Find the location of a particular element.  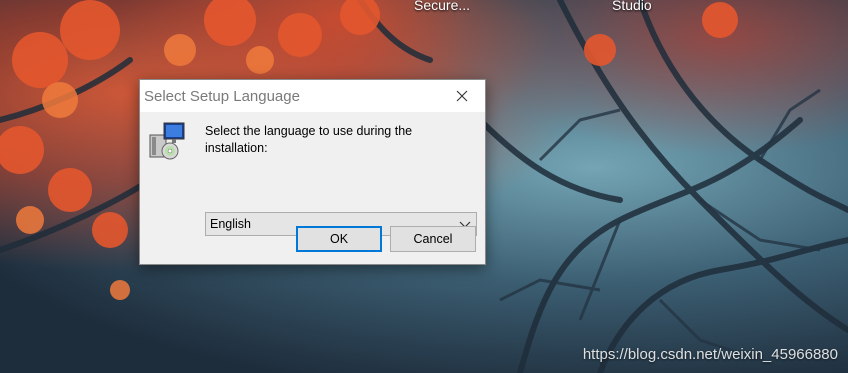

close-button is located at coordinates (462, 95).